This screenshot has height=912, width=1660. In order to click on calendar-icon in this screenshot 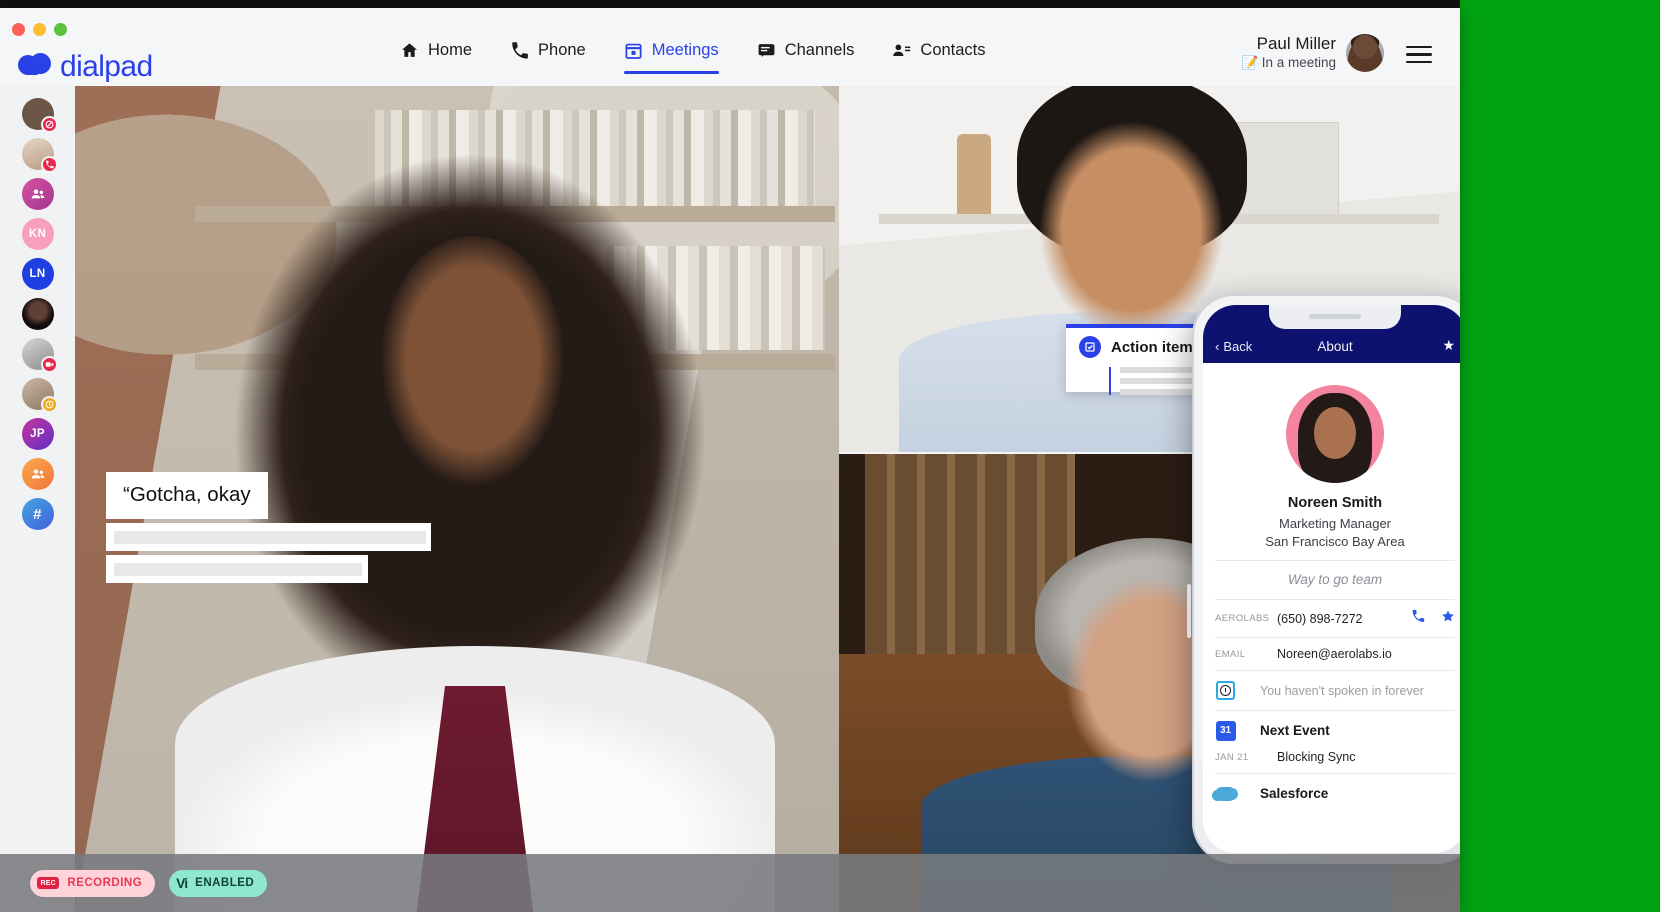, I will do `click(633, 50)`.